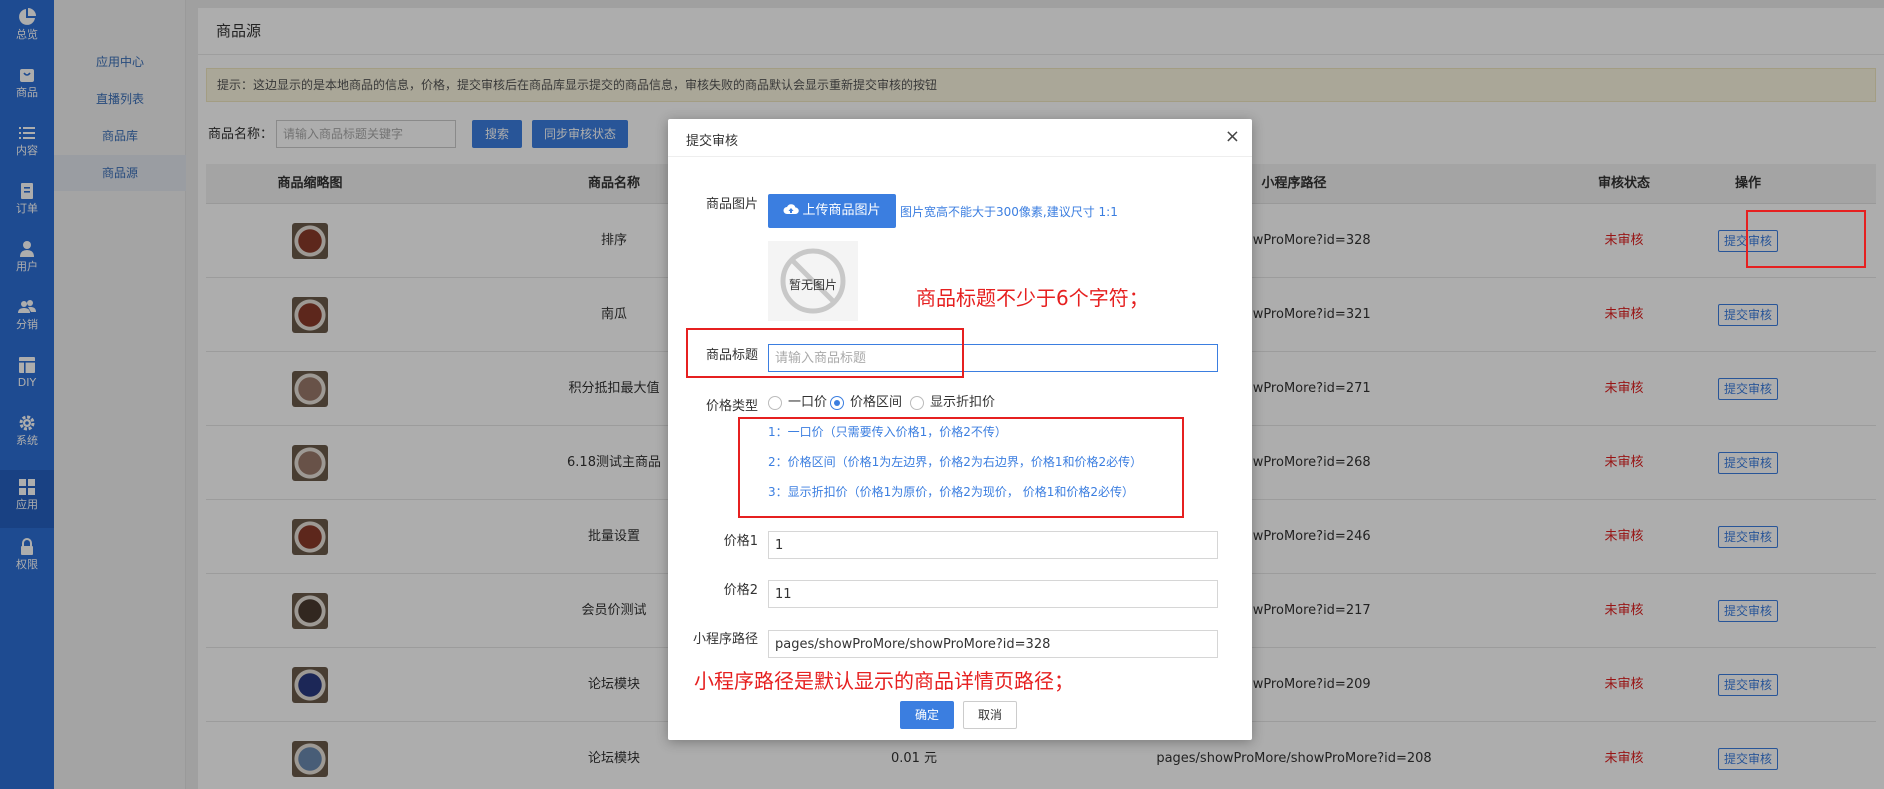 The image size is (1884, 789). Describe the element at coordinates (1232, 137) in the screenshot. I see `close-icon: ×` at that location.